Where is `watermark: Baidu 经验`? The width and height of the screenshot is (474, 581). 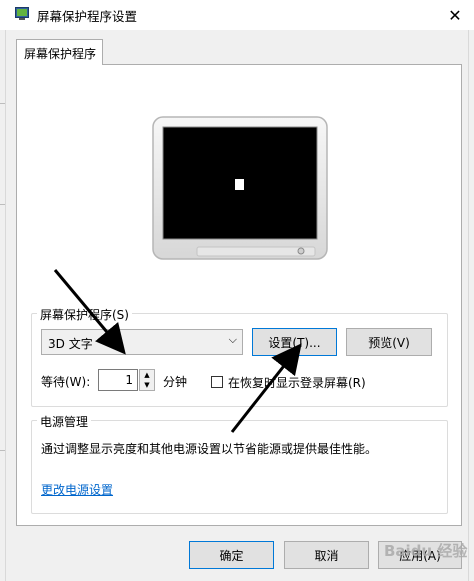 watermark: Baidu 经验 is located at coordinates (426, 551).